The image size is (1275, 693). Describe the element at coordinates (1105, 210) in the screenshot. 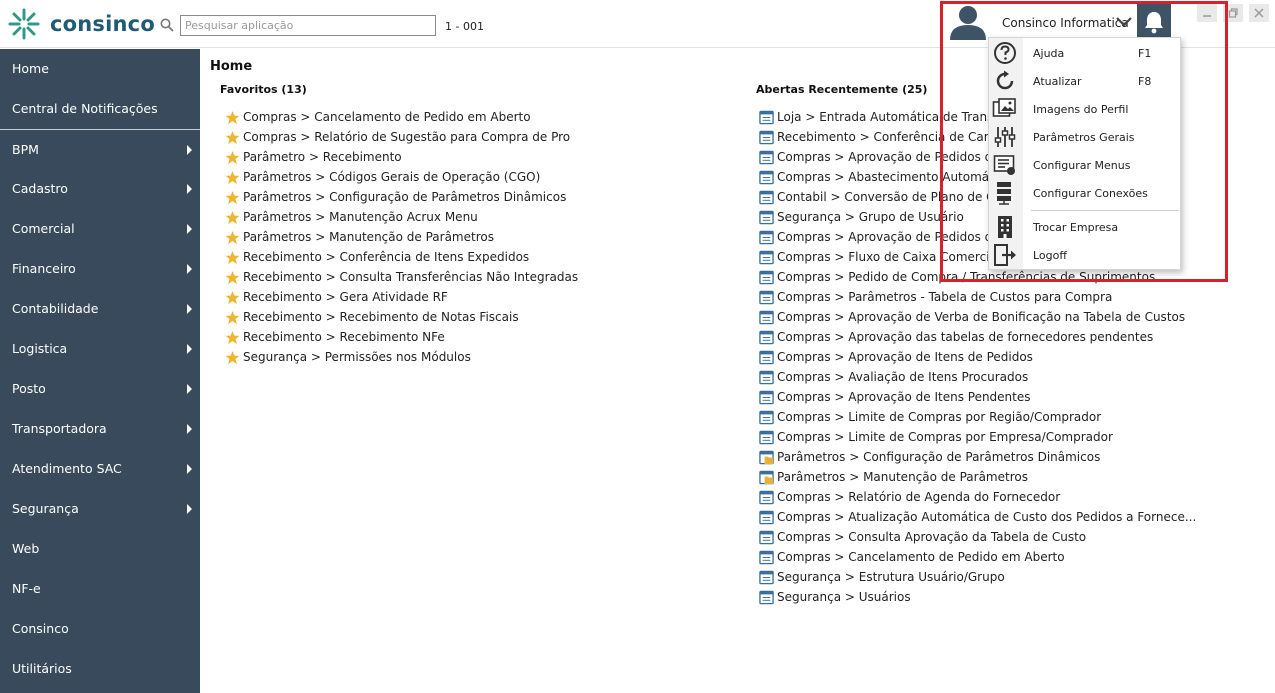

I see `menu-separator` at that location.